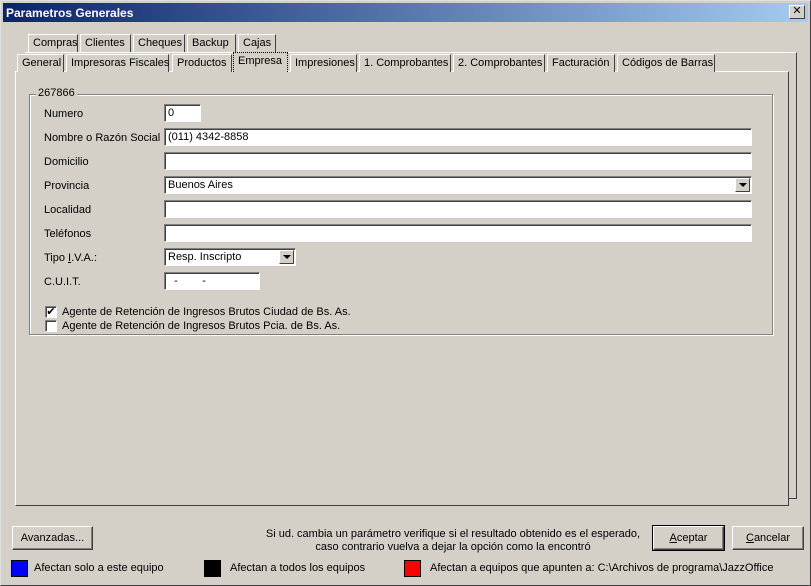 Image resolution: width=811 pixels, height=586 pixels. I want to click on check-icon: ✔, so click(51, 312).